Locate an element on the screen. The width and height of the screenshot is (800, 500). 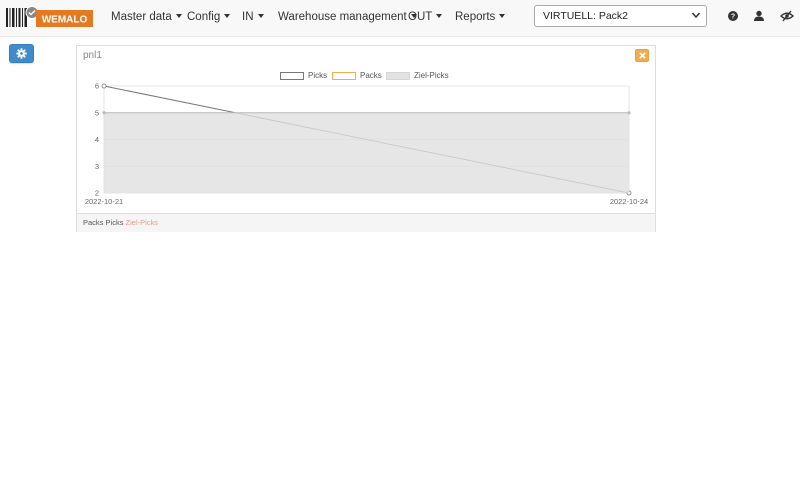
nav-out-label: OUT is located at coordinates (420, 17).